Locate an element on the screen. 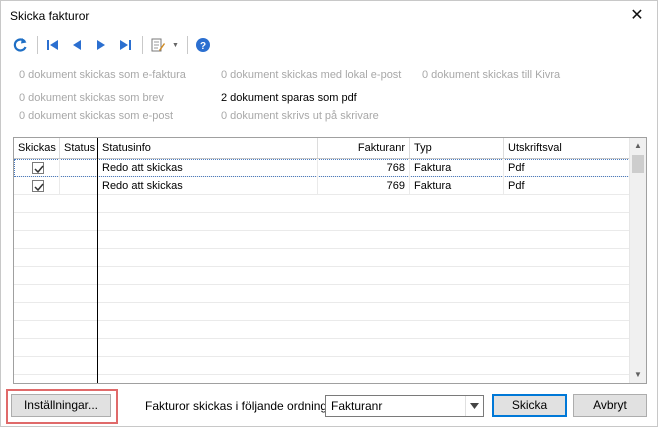  column-header-statusinfo: Statusinfo is located at coordinates (208, 148).